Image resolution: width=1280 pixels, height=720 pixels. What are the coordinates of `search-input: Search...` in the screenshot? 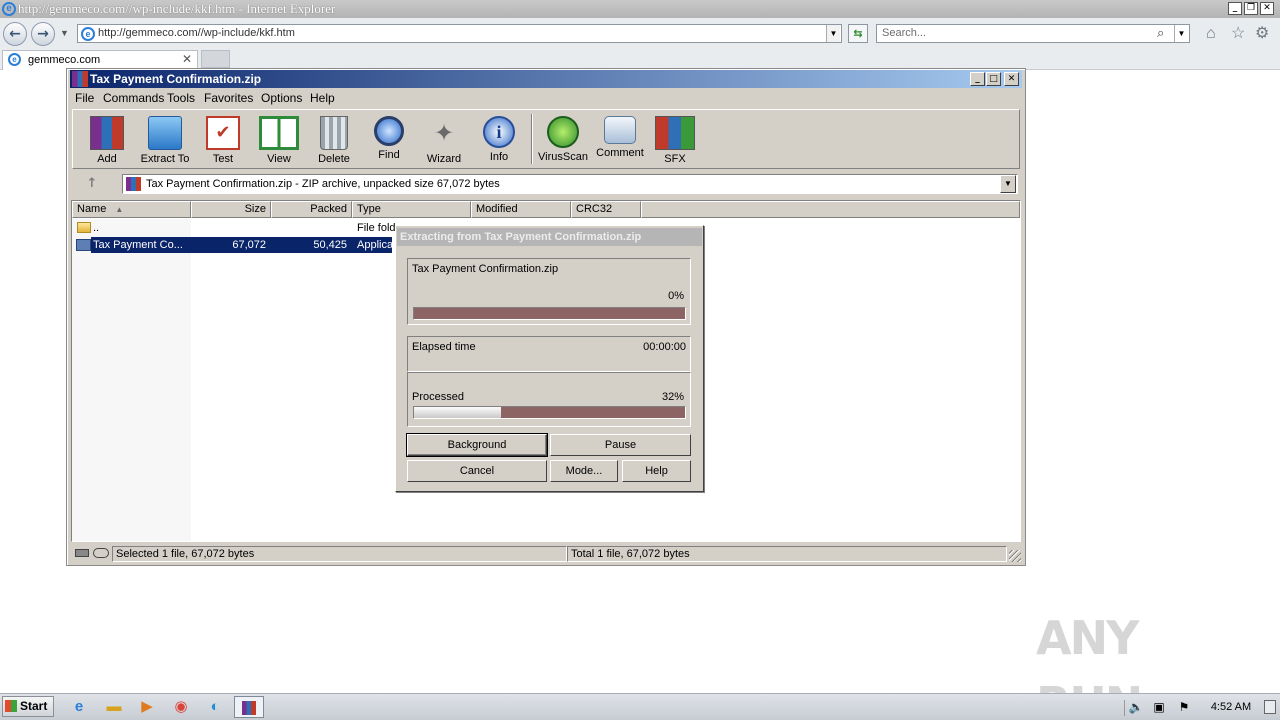 It's located at (1033, 33).